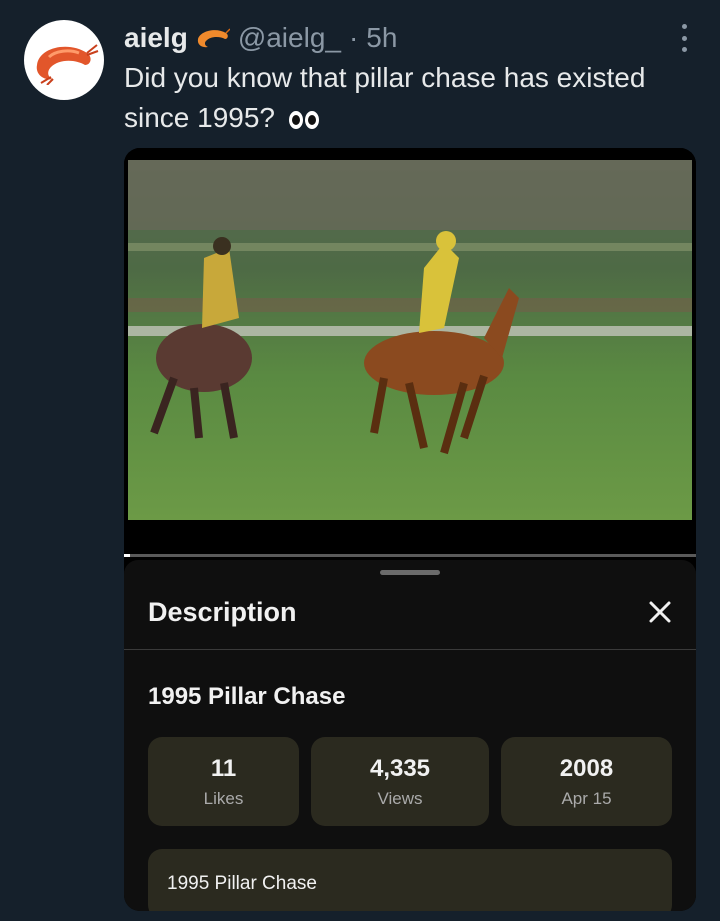 This screenshot has height=921, width=720. Describe the element at coordinates (381, 38) in the screenshot. I see `timestamp: 5h` at that location.